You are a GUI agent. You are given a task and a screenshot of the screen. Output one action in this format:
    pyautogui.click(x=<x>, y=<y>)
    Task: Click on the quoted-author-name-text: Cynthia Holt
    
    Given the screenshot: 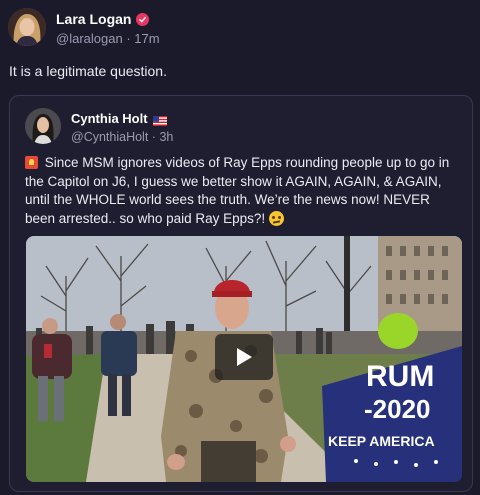 What is the action you would take?
    pyautogui.click(x=109, y=118)
    